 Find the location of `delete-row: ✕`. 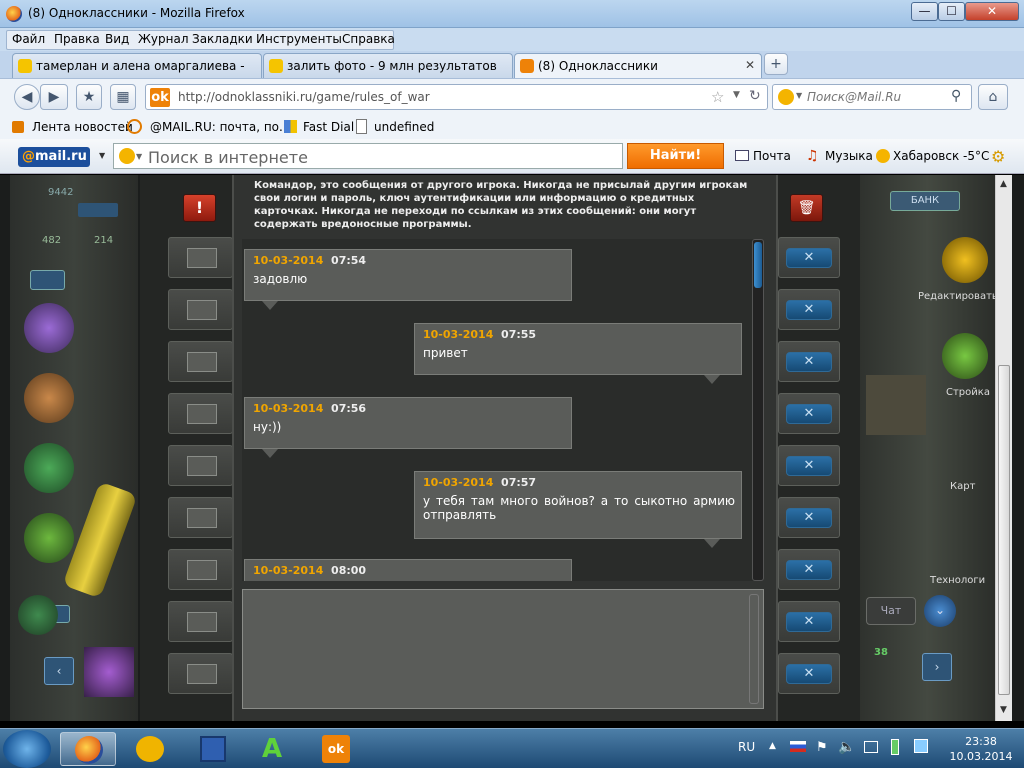

delete-row: ✕ is located at coordinates (809, 569).